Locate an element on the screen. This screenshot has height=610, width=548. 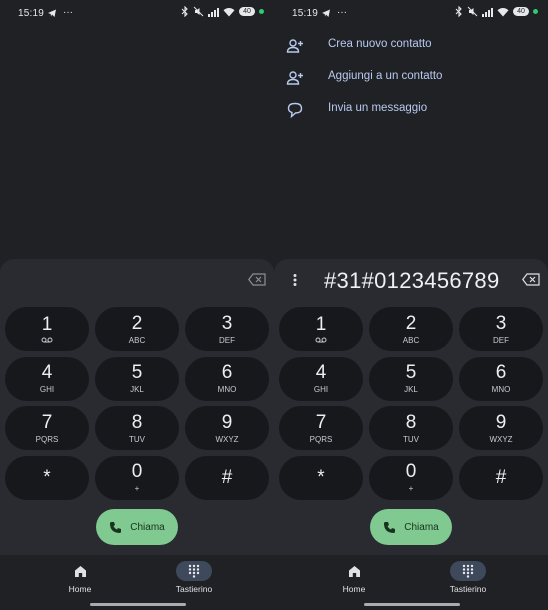
number-row: #31#0123456789 is located at coordinates (411, 280).